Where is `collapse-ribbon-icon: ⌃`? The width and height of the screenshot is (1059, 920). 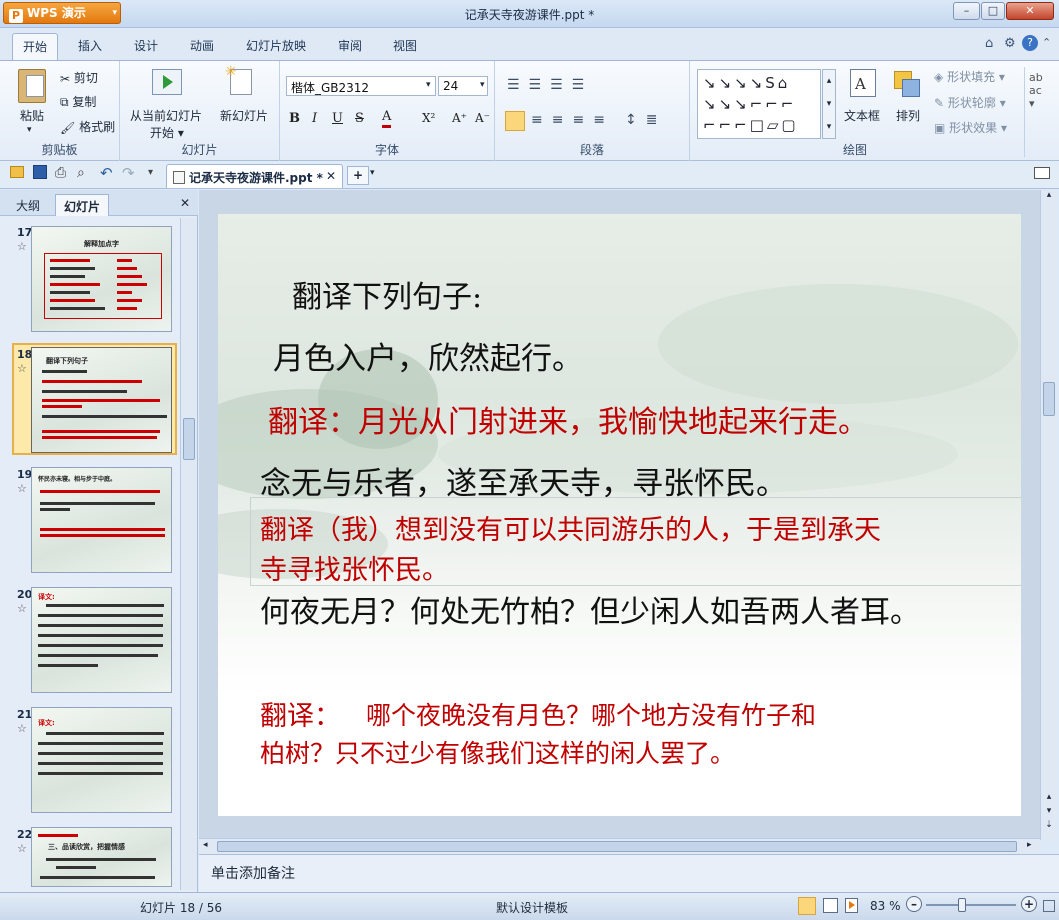 collapse-ribbon-icon: ⌃ is located at coordinates (1046, 42).